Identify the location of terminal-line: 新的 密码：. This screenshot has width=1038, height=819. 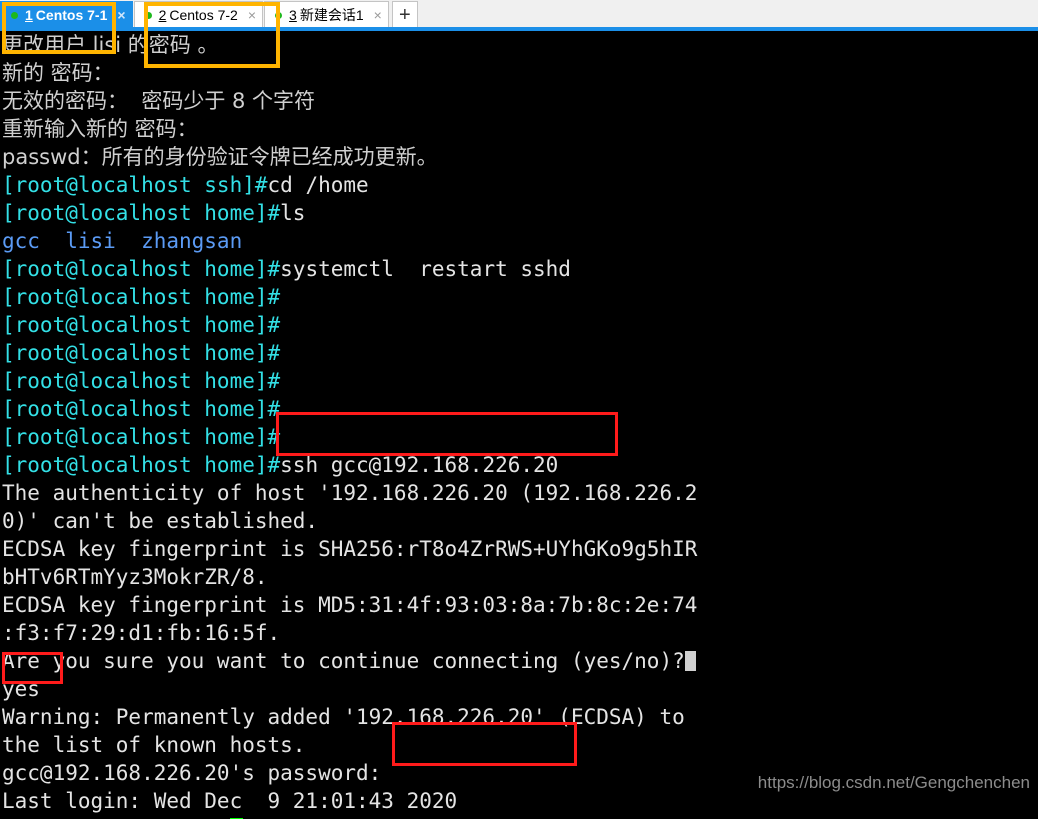
(519, 73).